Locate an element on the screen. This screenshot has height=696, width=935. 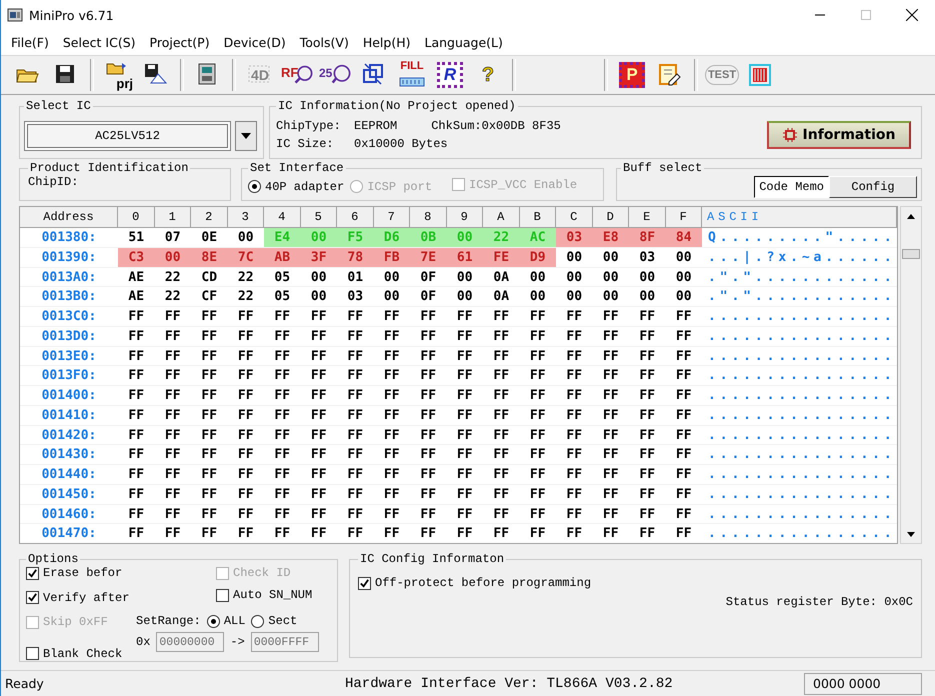
scroll-thumb is located at coordinates (911, 254).